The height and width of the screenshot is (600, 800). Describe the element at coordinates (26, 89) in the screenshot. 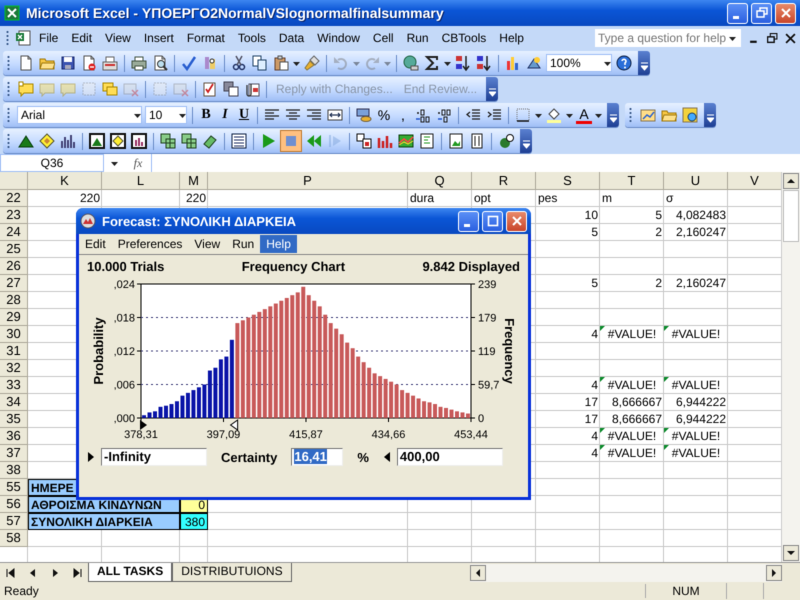

I see `new-comment-icon` at that location.